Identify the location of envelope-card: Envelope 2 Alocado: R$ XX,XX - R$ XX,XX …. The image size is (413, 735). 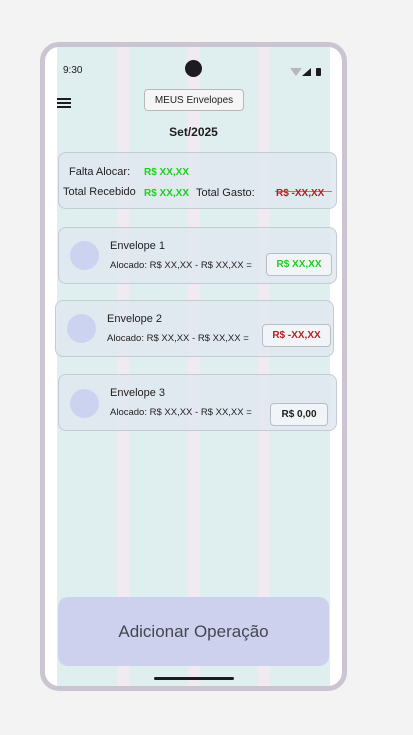
(194, 328).